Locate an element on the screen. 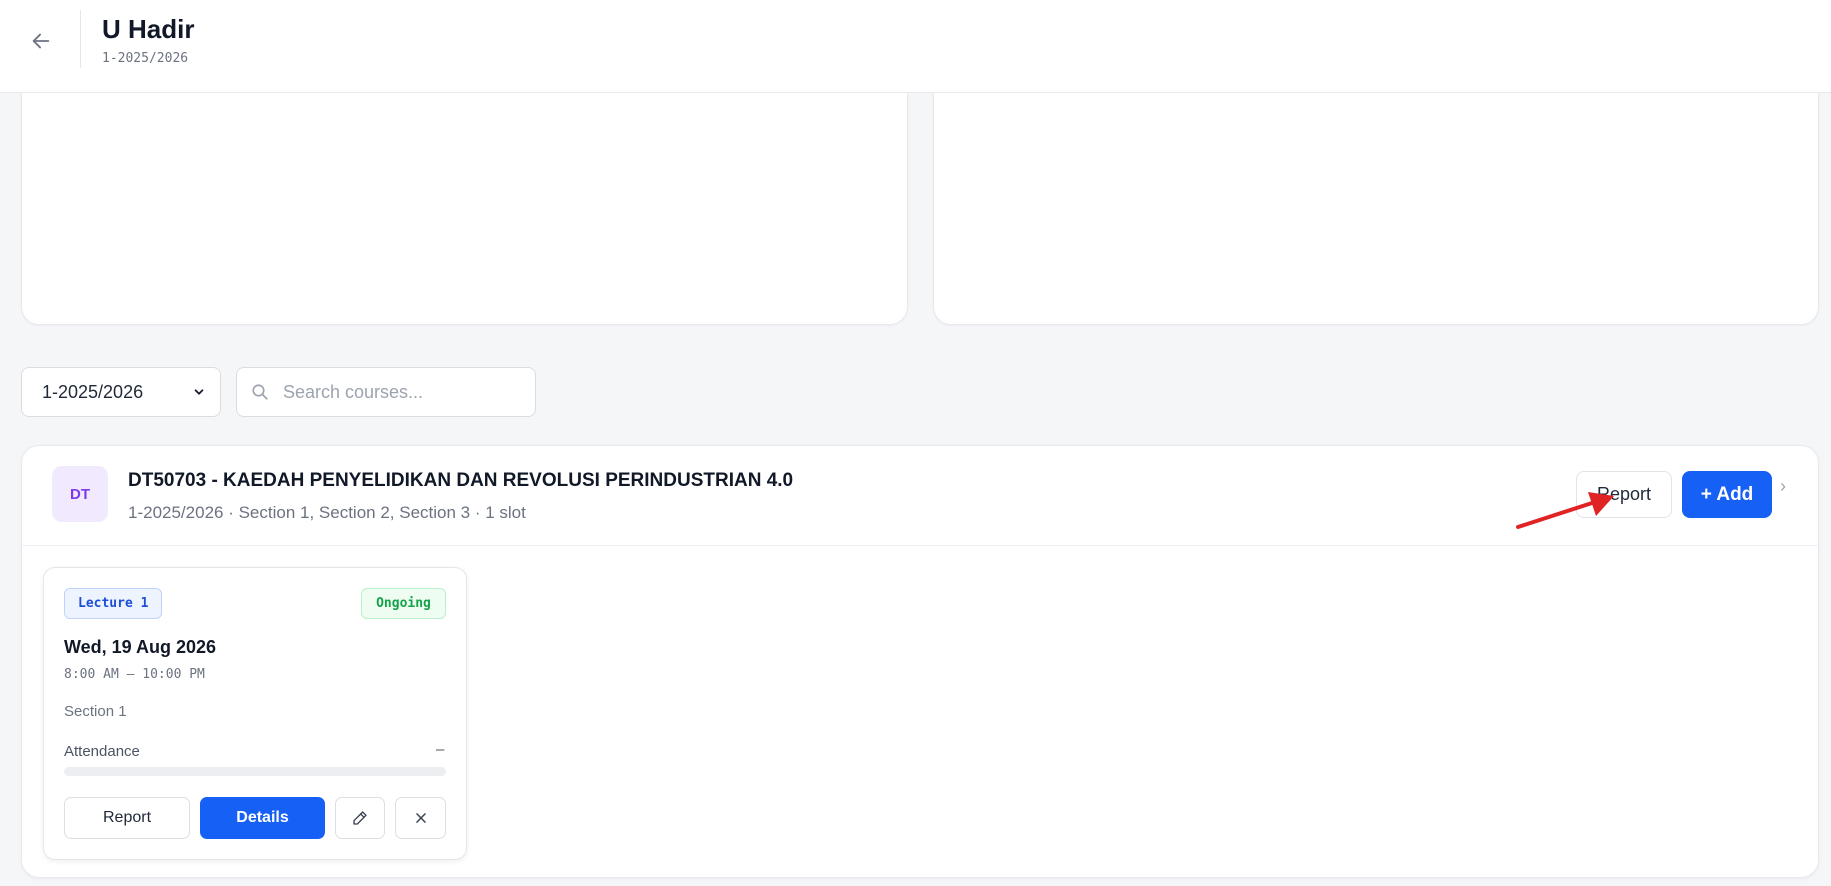 The image size is (1831, 886). course-report-button: Report is located at coordinates (1624, 494).